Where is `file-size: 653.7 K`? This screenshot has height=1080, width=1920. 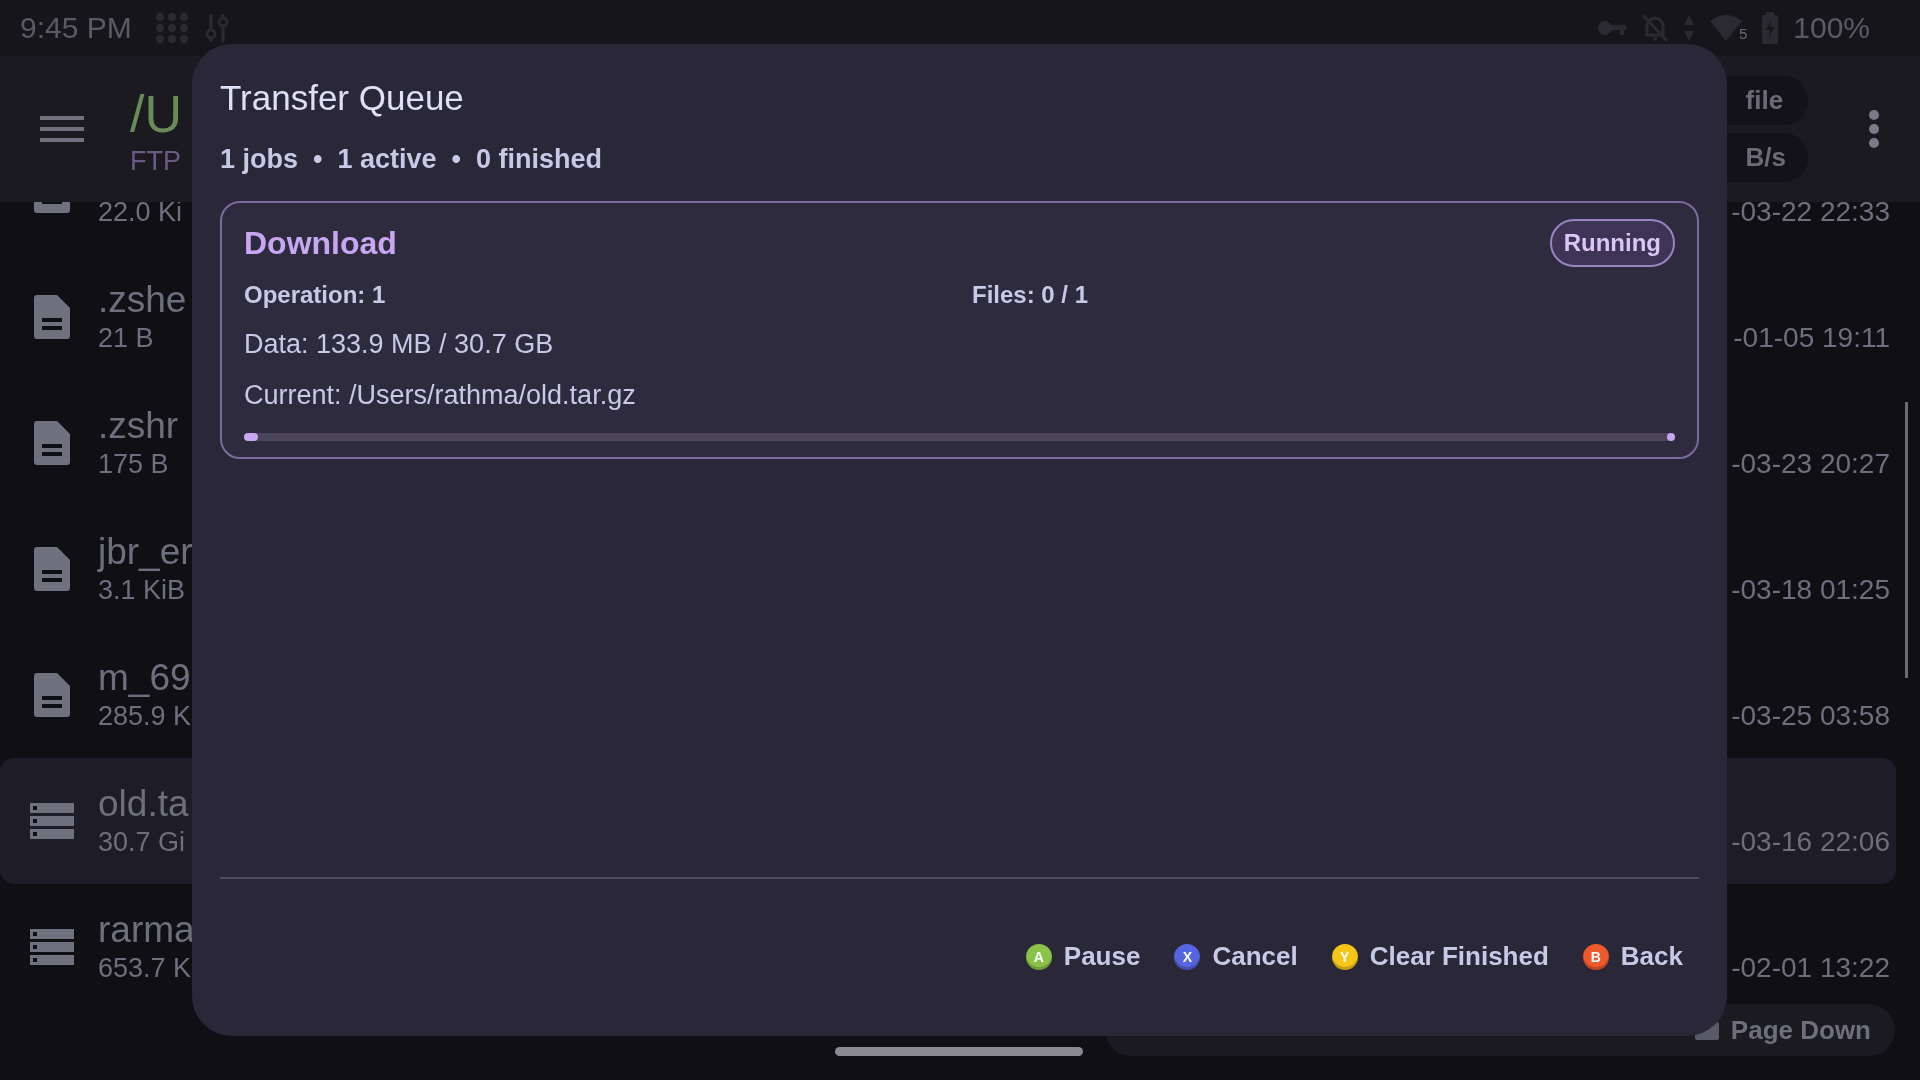 file-size: 653.7 K is located at coordinates (145, 968).